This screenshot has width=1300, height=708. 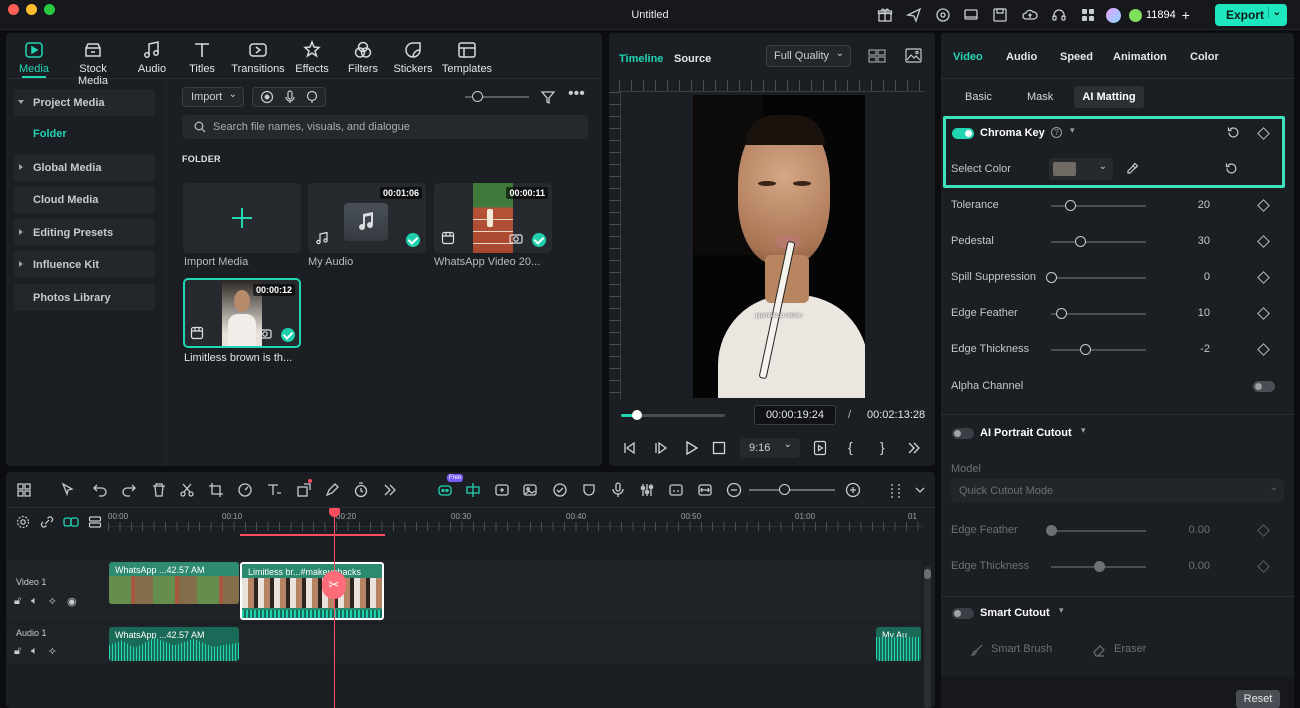 I want to click on more-controls-icon, so click(x=914, y=448).